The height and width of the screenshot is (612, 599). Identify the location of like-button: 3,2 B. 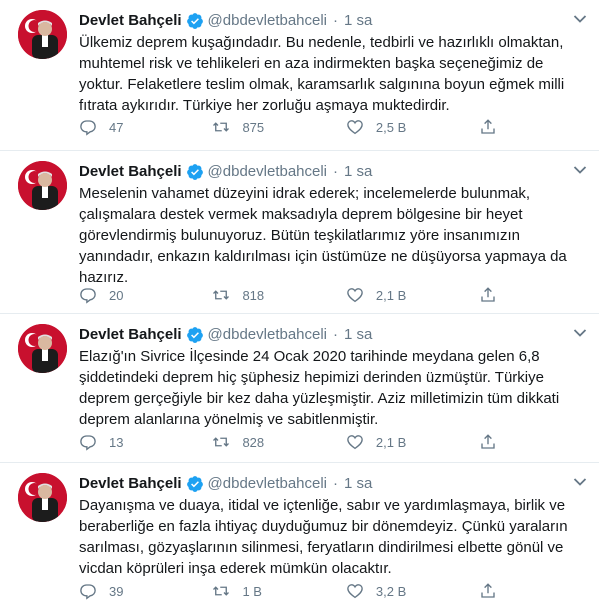
(412, 591).